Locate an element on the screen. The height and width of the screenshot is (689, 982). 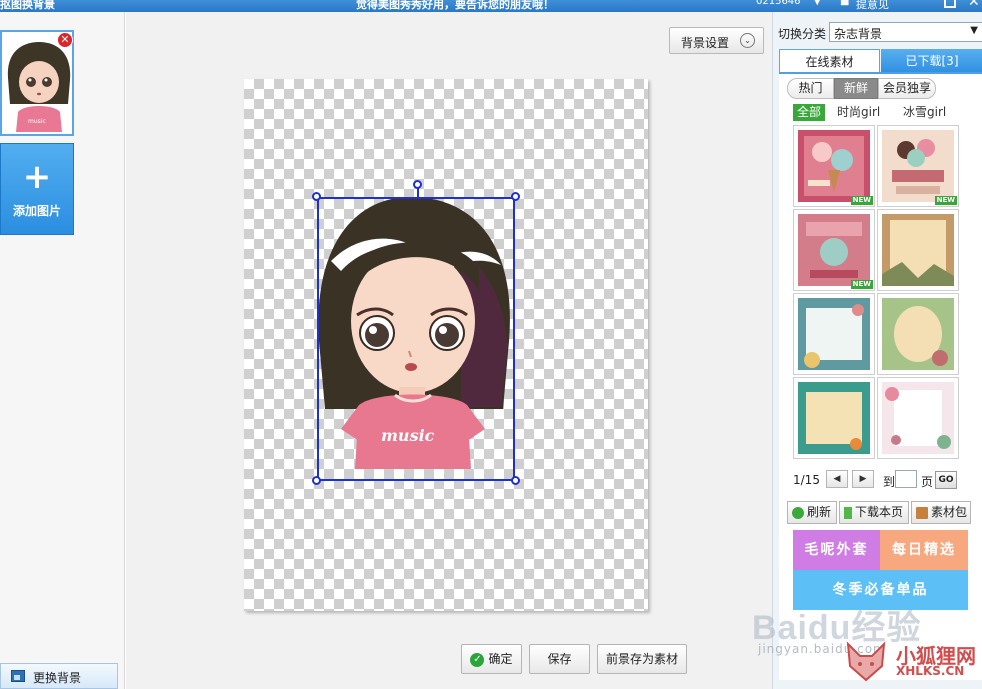
pill-hot: 热门 is located at coordinates (810, 88).